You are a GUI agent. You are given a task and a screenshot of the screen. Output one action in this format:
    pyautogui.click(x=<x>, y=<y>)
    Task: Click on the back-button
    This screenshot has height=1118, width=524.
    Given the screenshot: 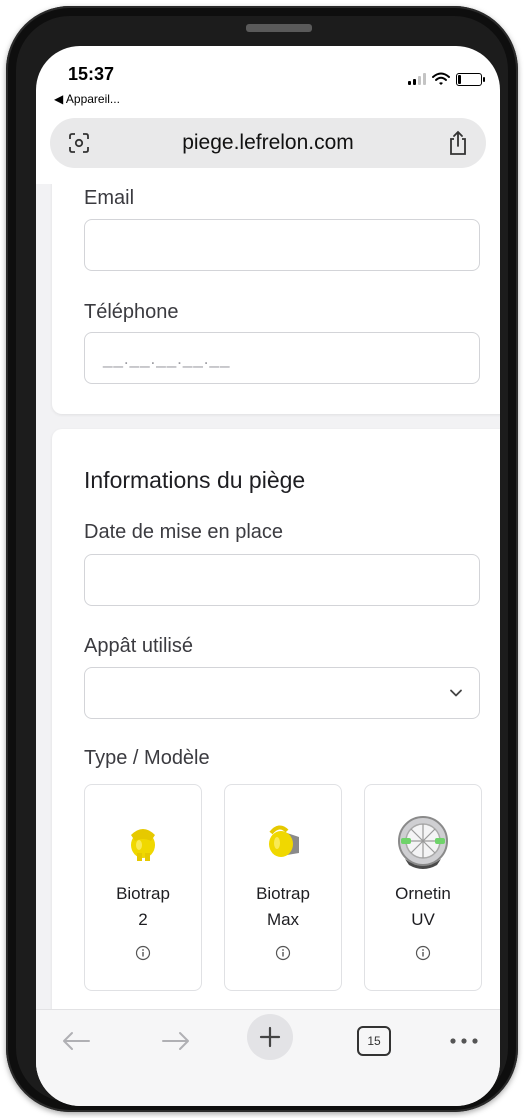 What is the action you would take?
    pyautogui.click(x=76, y=1041)
    